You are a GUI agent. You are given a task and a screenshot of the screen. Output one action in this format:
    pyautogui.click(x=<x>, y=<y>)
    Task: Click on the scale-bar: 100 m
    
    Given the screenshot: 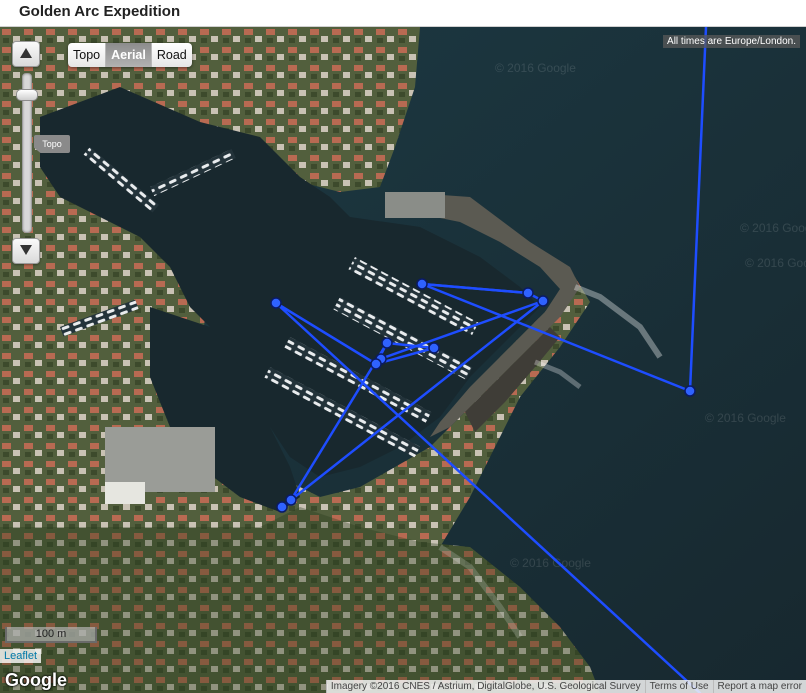 What is the action you would take?
    pyautogui.click(x=51, y=635)
    